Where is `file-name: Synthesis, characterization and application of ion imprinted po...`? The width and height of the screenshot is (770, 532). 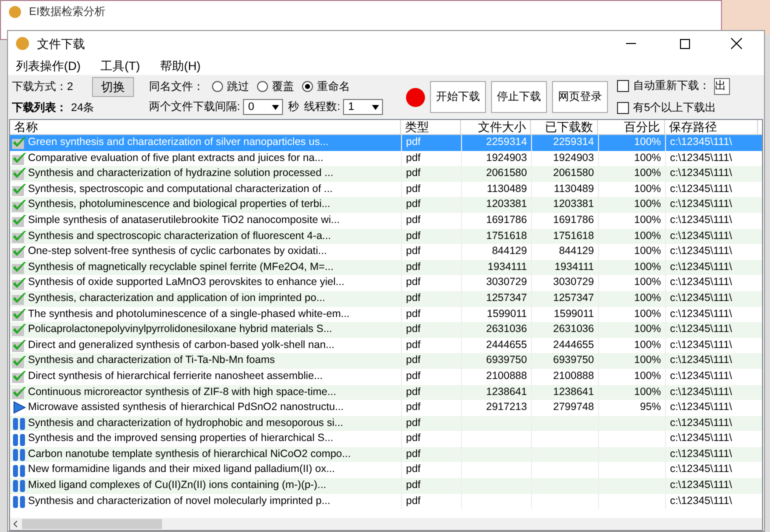 file-name: Synthesis, characterization and application of ion imprinted po... is located at coordinates (177, 298).